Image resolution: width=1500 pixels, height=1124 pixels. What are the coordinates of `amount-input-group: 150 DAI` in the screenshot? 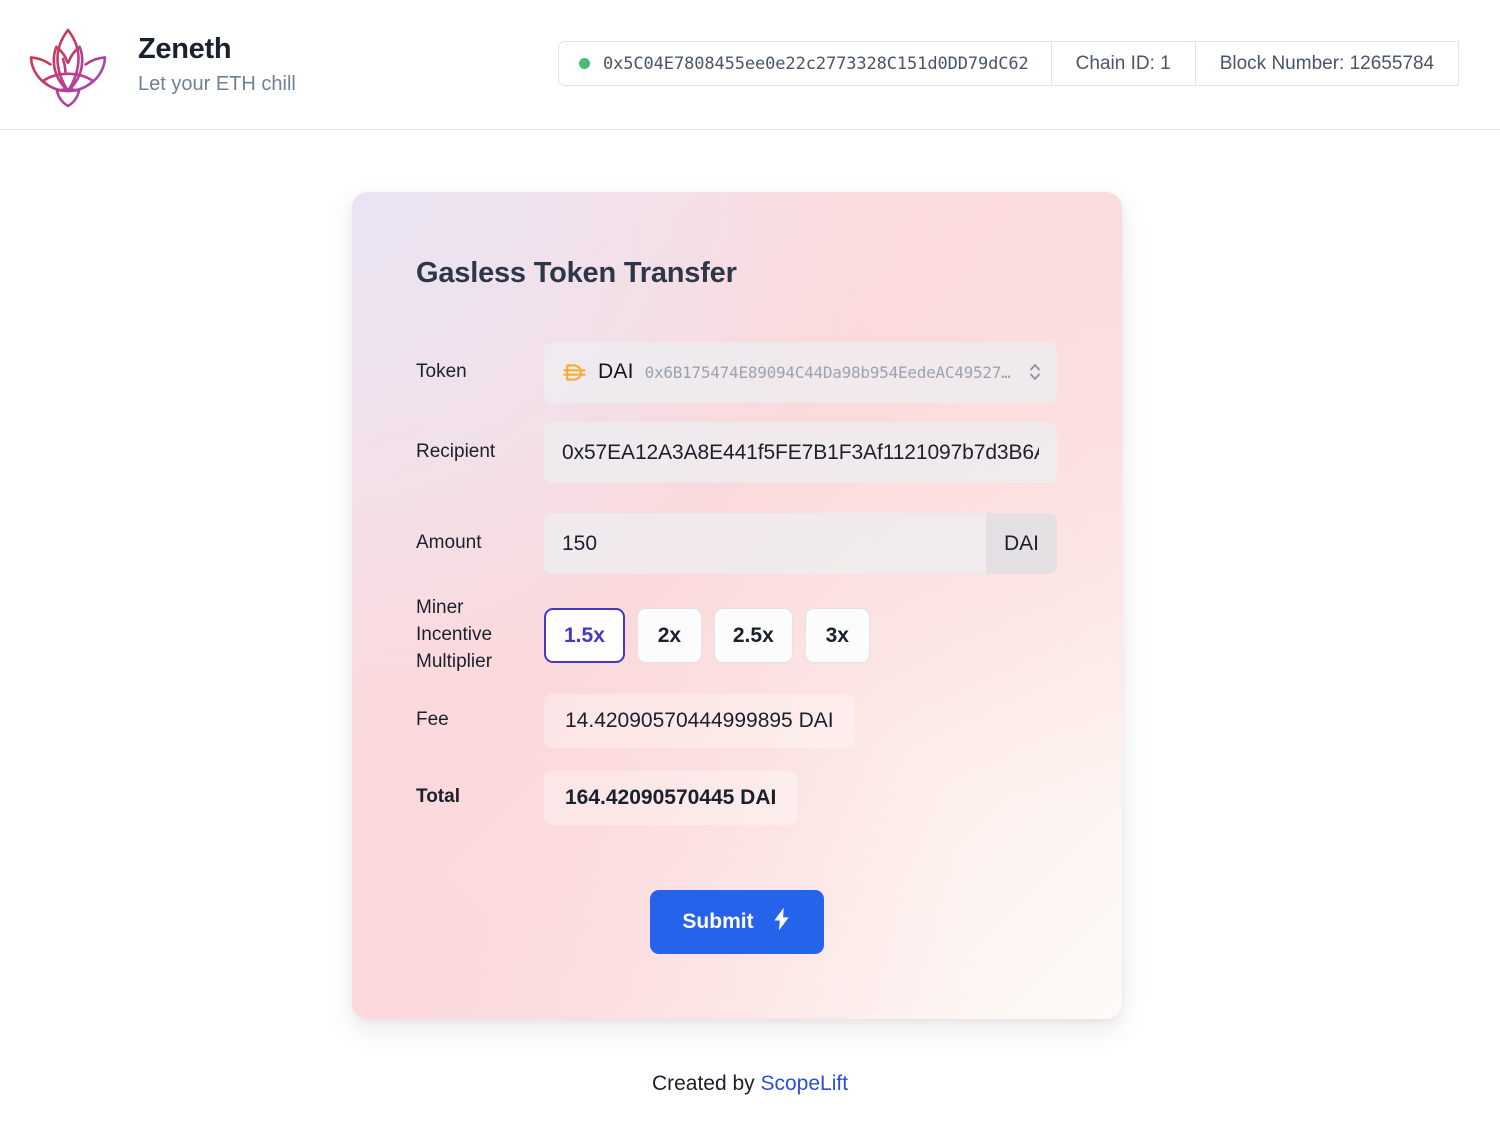 It's located at (800, 543).